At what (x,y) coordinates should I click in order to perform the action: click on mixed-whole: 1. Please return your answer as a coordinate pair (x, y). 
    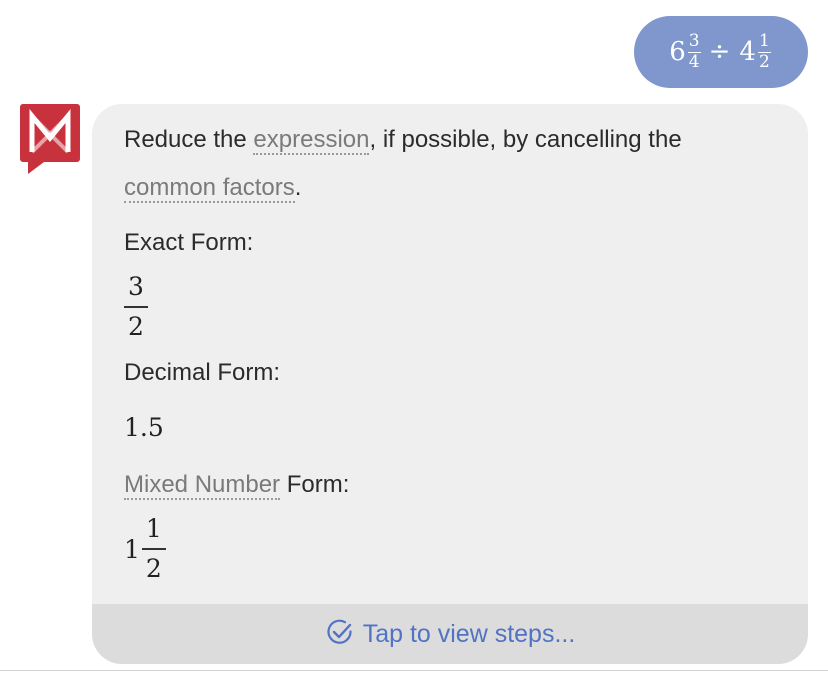
    Looking at the image, I should click on (132, 549).